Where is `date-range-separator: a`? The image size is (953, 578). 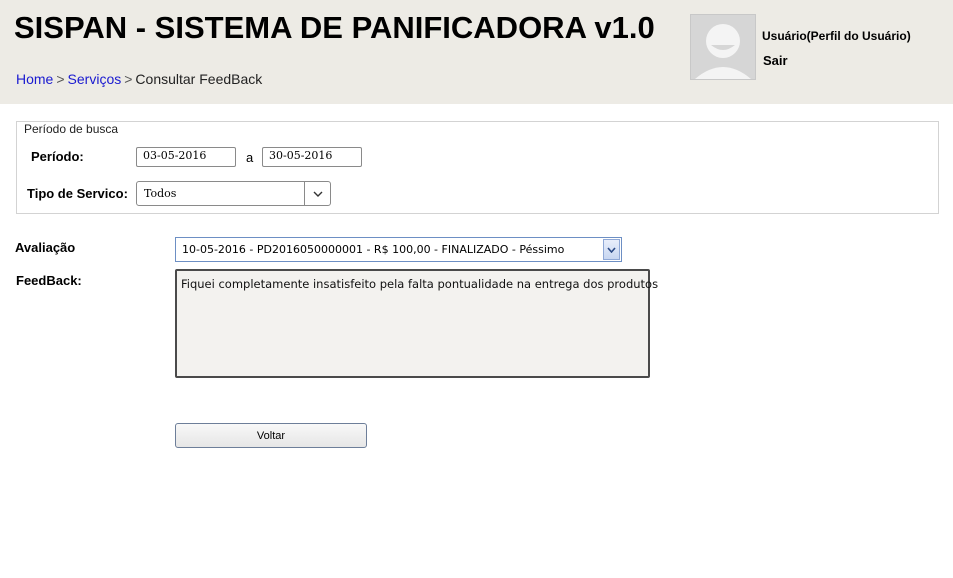 date-range-separator: a is located at coordinates (250, 157).